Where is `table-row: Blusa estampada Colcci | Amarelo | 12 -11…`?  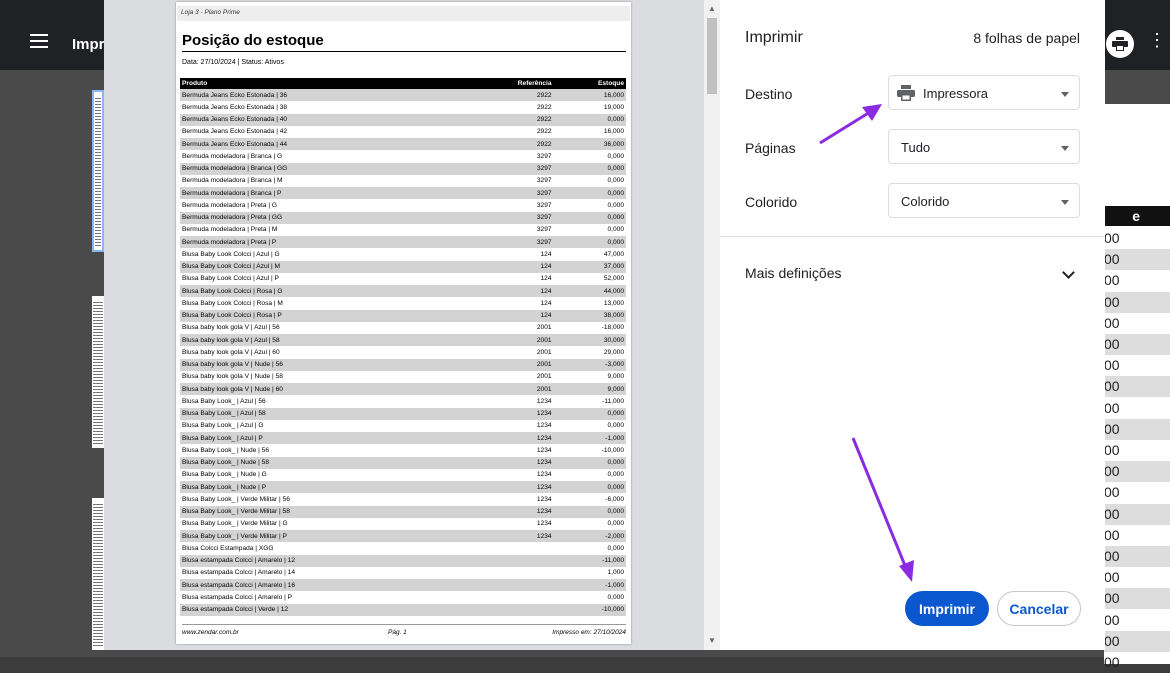
table-row: Blusa estampada Colcci | Amarelo | 12 -11… is located at coordinates (403, 560).